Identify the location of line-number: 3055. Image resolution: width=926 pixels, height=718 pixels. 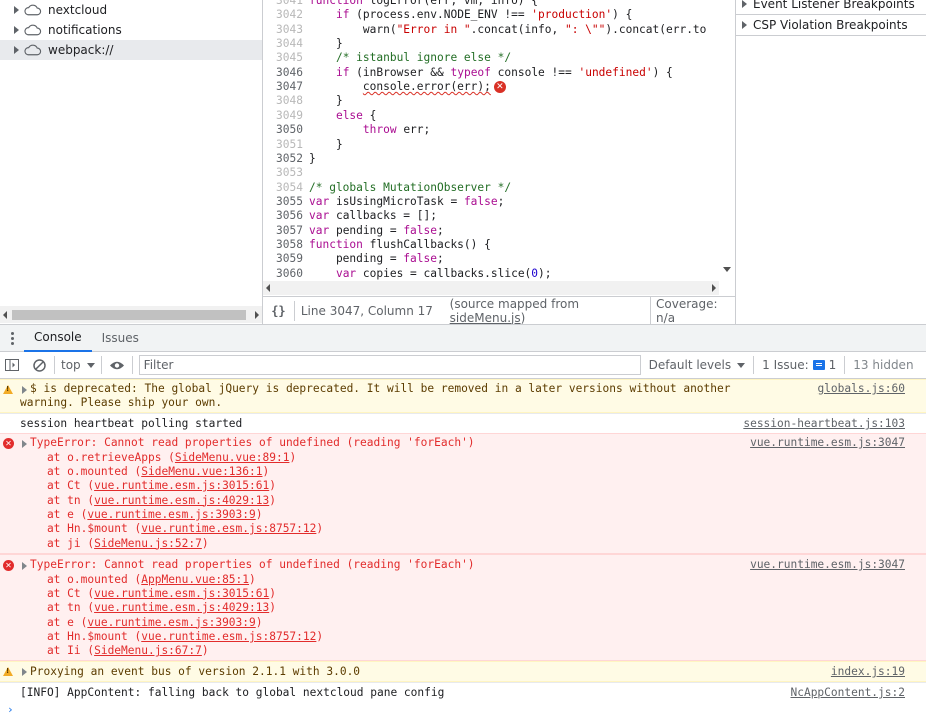
(283, 202).